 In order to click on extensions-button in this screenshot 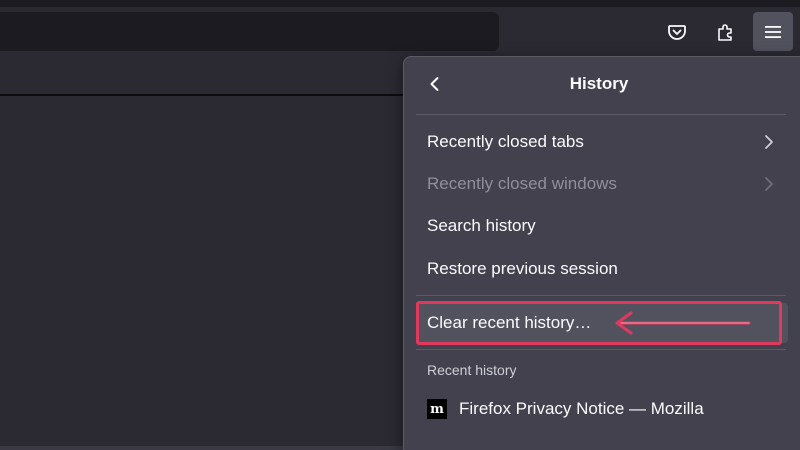, I will do `click(726, 31)`.